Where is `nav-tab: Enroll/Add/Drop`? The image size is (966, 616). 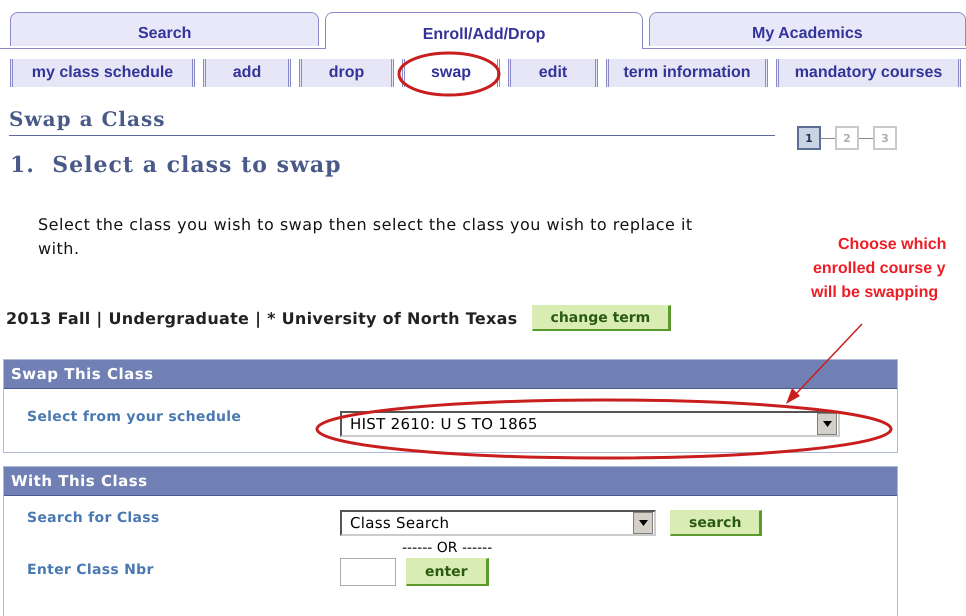 nav-tab: Enroll/Add/Drop is located at coordinates (484, 30).